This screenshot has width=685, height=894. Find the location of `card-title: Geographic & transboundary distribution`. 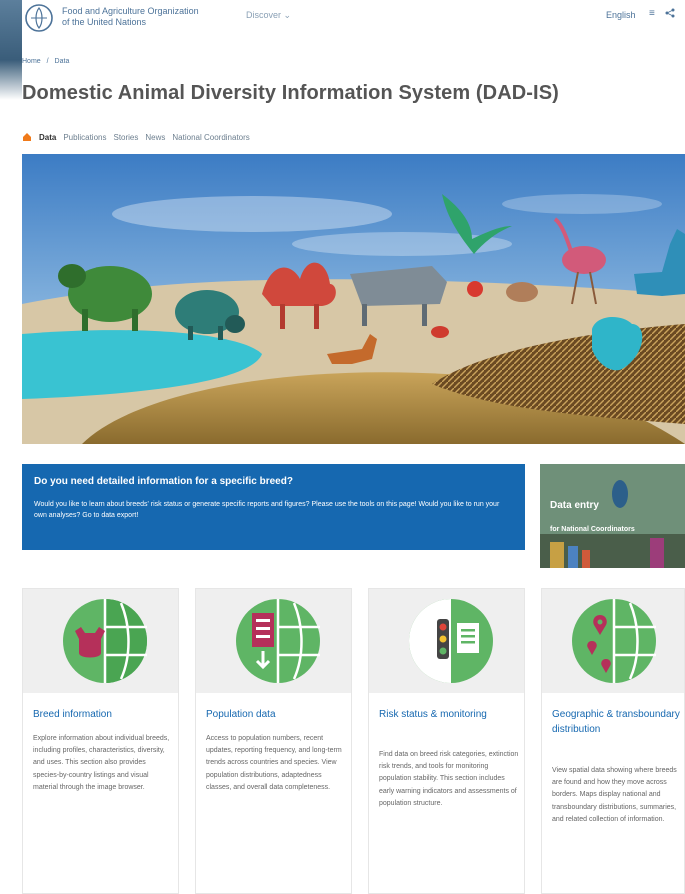

card-title: Geographic & transboundary distribution is located at coordinates (618, 722).